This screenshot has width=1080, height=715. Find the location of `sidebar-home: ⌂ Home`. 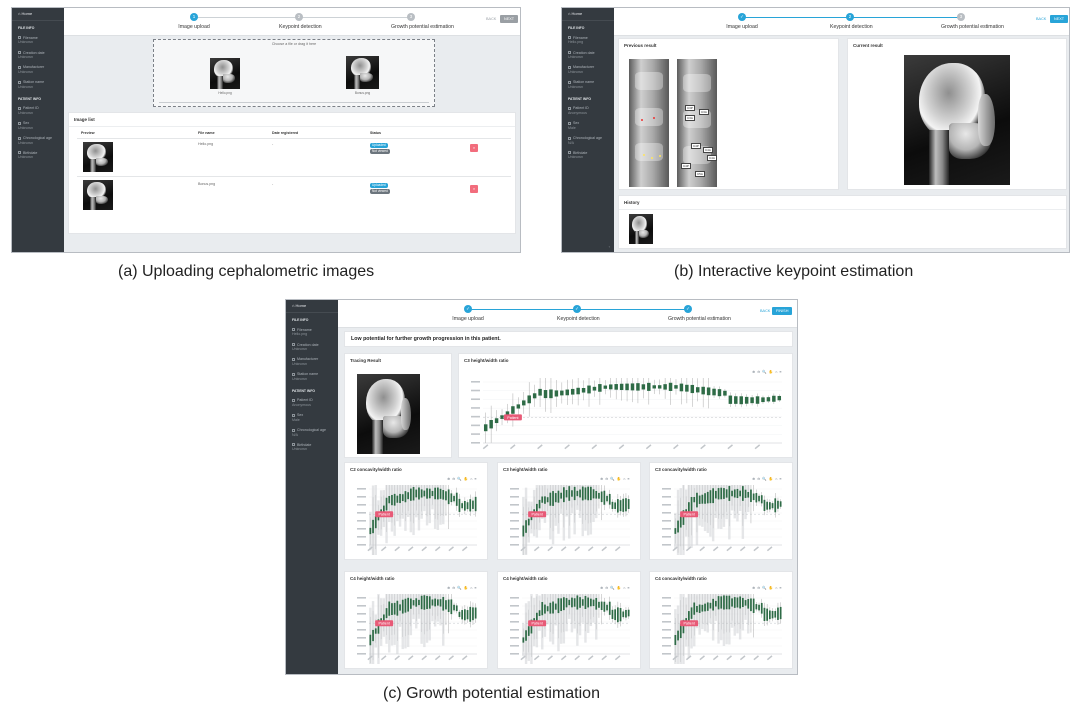

sidebar-home: ⌂ Home is located at coordinates (588, 15).